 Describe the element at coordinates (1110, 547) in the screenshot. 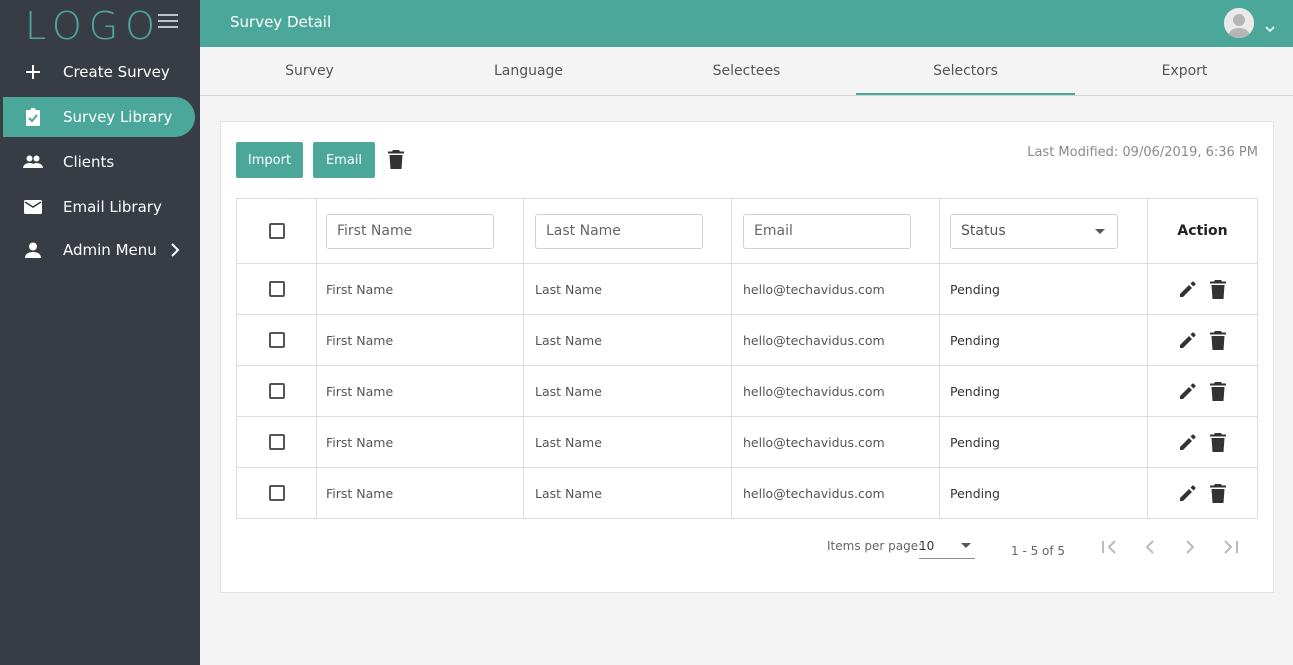

I see `first-page-icon` at that location.